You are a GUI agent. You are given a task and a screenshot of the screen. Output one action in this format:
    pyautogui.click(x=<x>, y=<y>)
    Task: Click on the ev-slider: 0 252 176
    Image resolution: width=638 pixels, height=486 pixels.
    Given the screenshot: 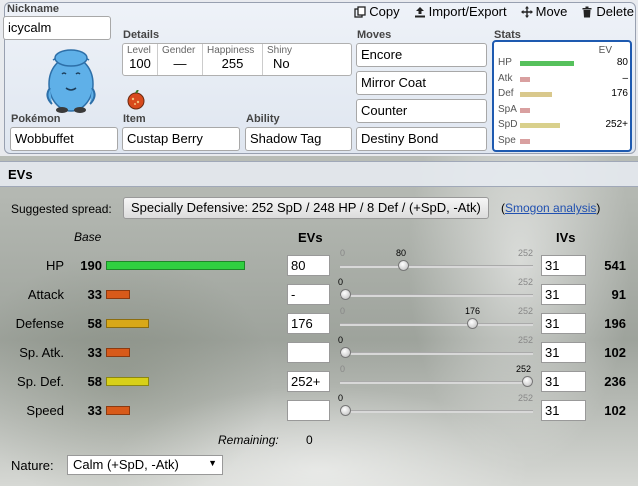 What is the action you would take?
    pyautogui.click(x=436, y=322)
    